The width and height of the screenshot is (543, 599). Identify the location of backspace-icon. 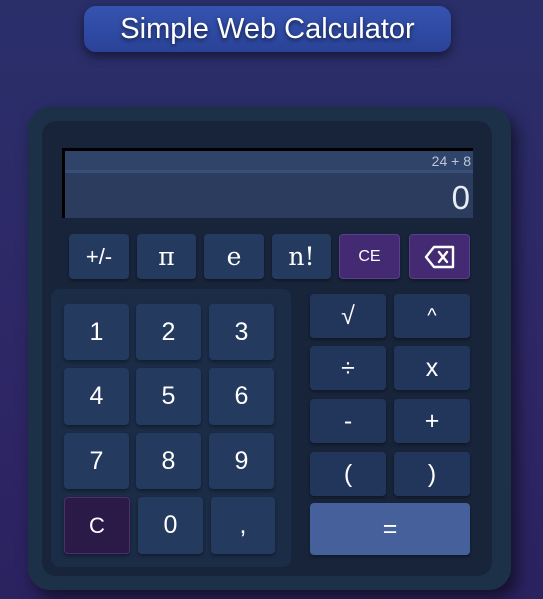
(439, 256).